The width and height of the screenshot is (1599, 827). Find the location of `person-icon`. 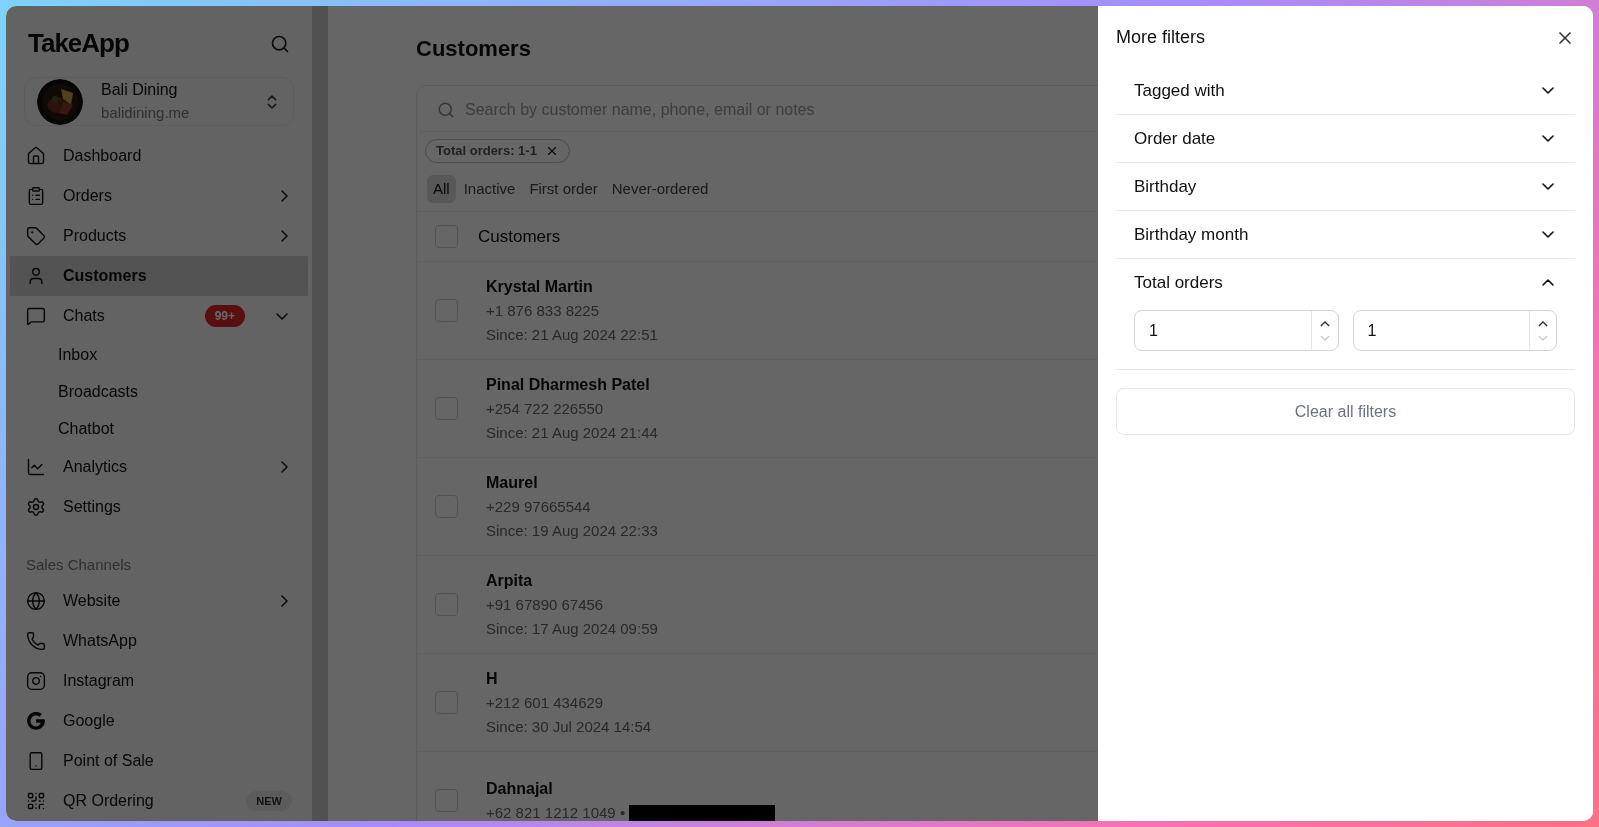

person-icon is located at coordinates (36, 276).